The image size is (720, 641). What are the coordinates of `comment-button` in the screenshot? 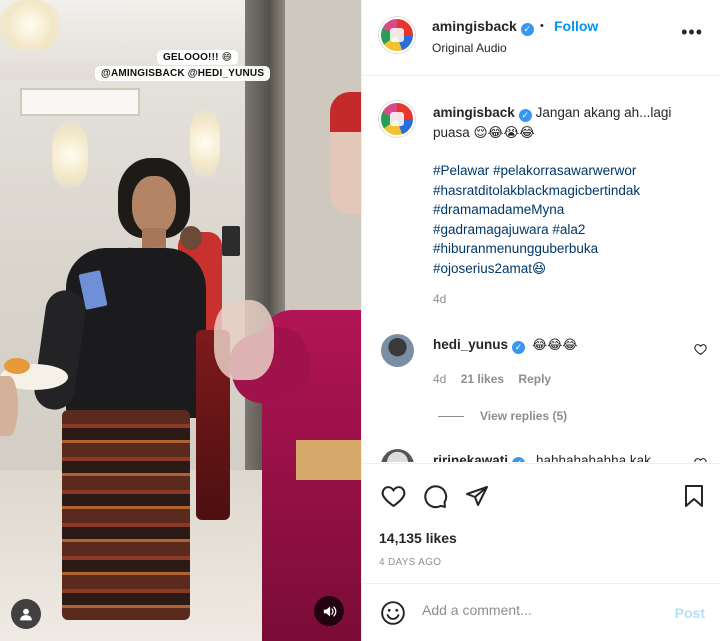 It's located at (435, 496).